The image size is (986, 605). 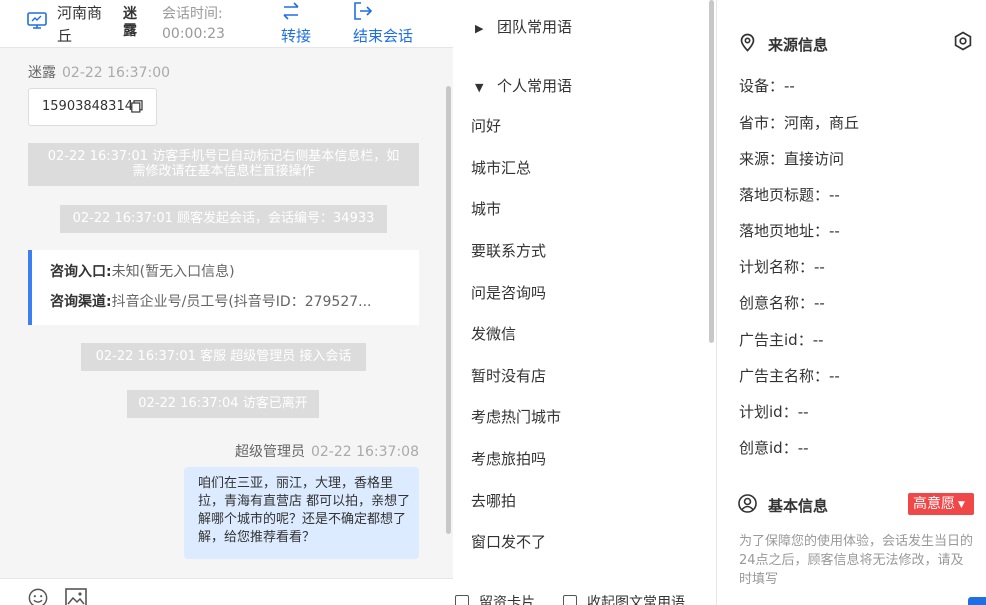 I want to click on floating-button, so click(x=977, y=601).